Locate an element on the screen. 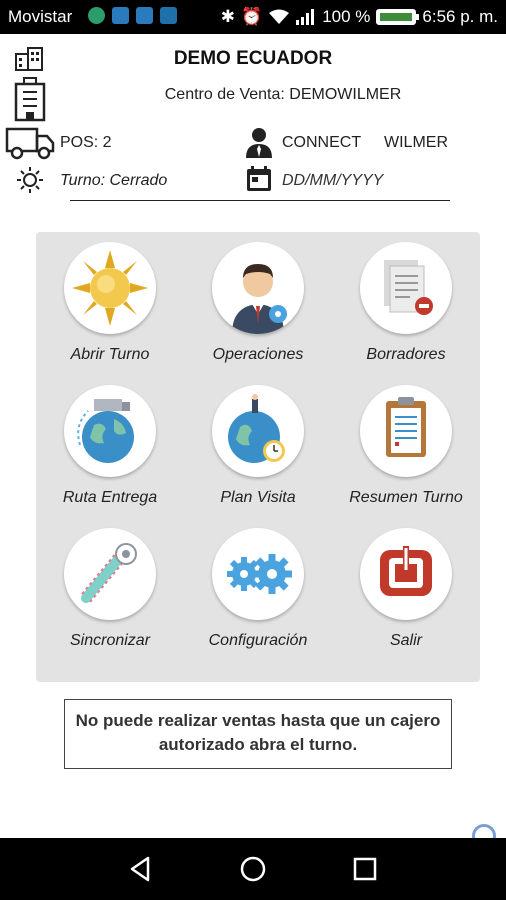  menu-label: Ruta Entrega is located at coordinates (110, 497).